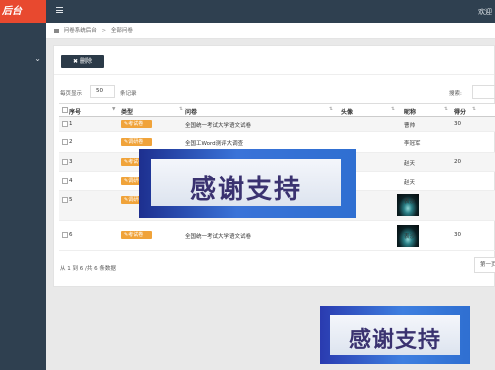 This screenshot has width=495, height=370. I want to click on delete-button-label: 删除, so click(85, 61).